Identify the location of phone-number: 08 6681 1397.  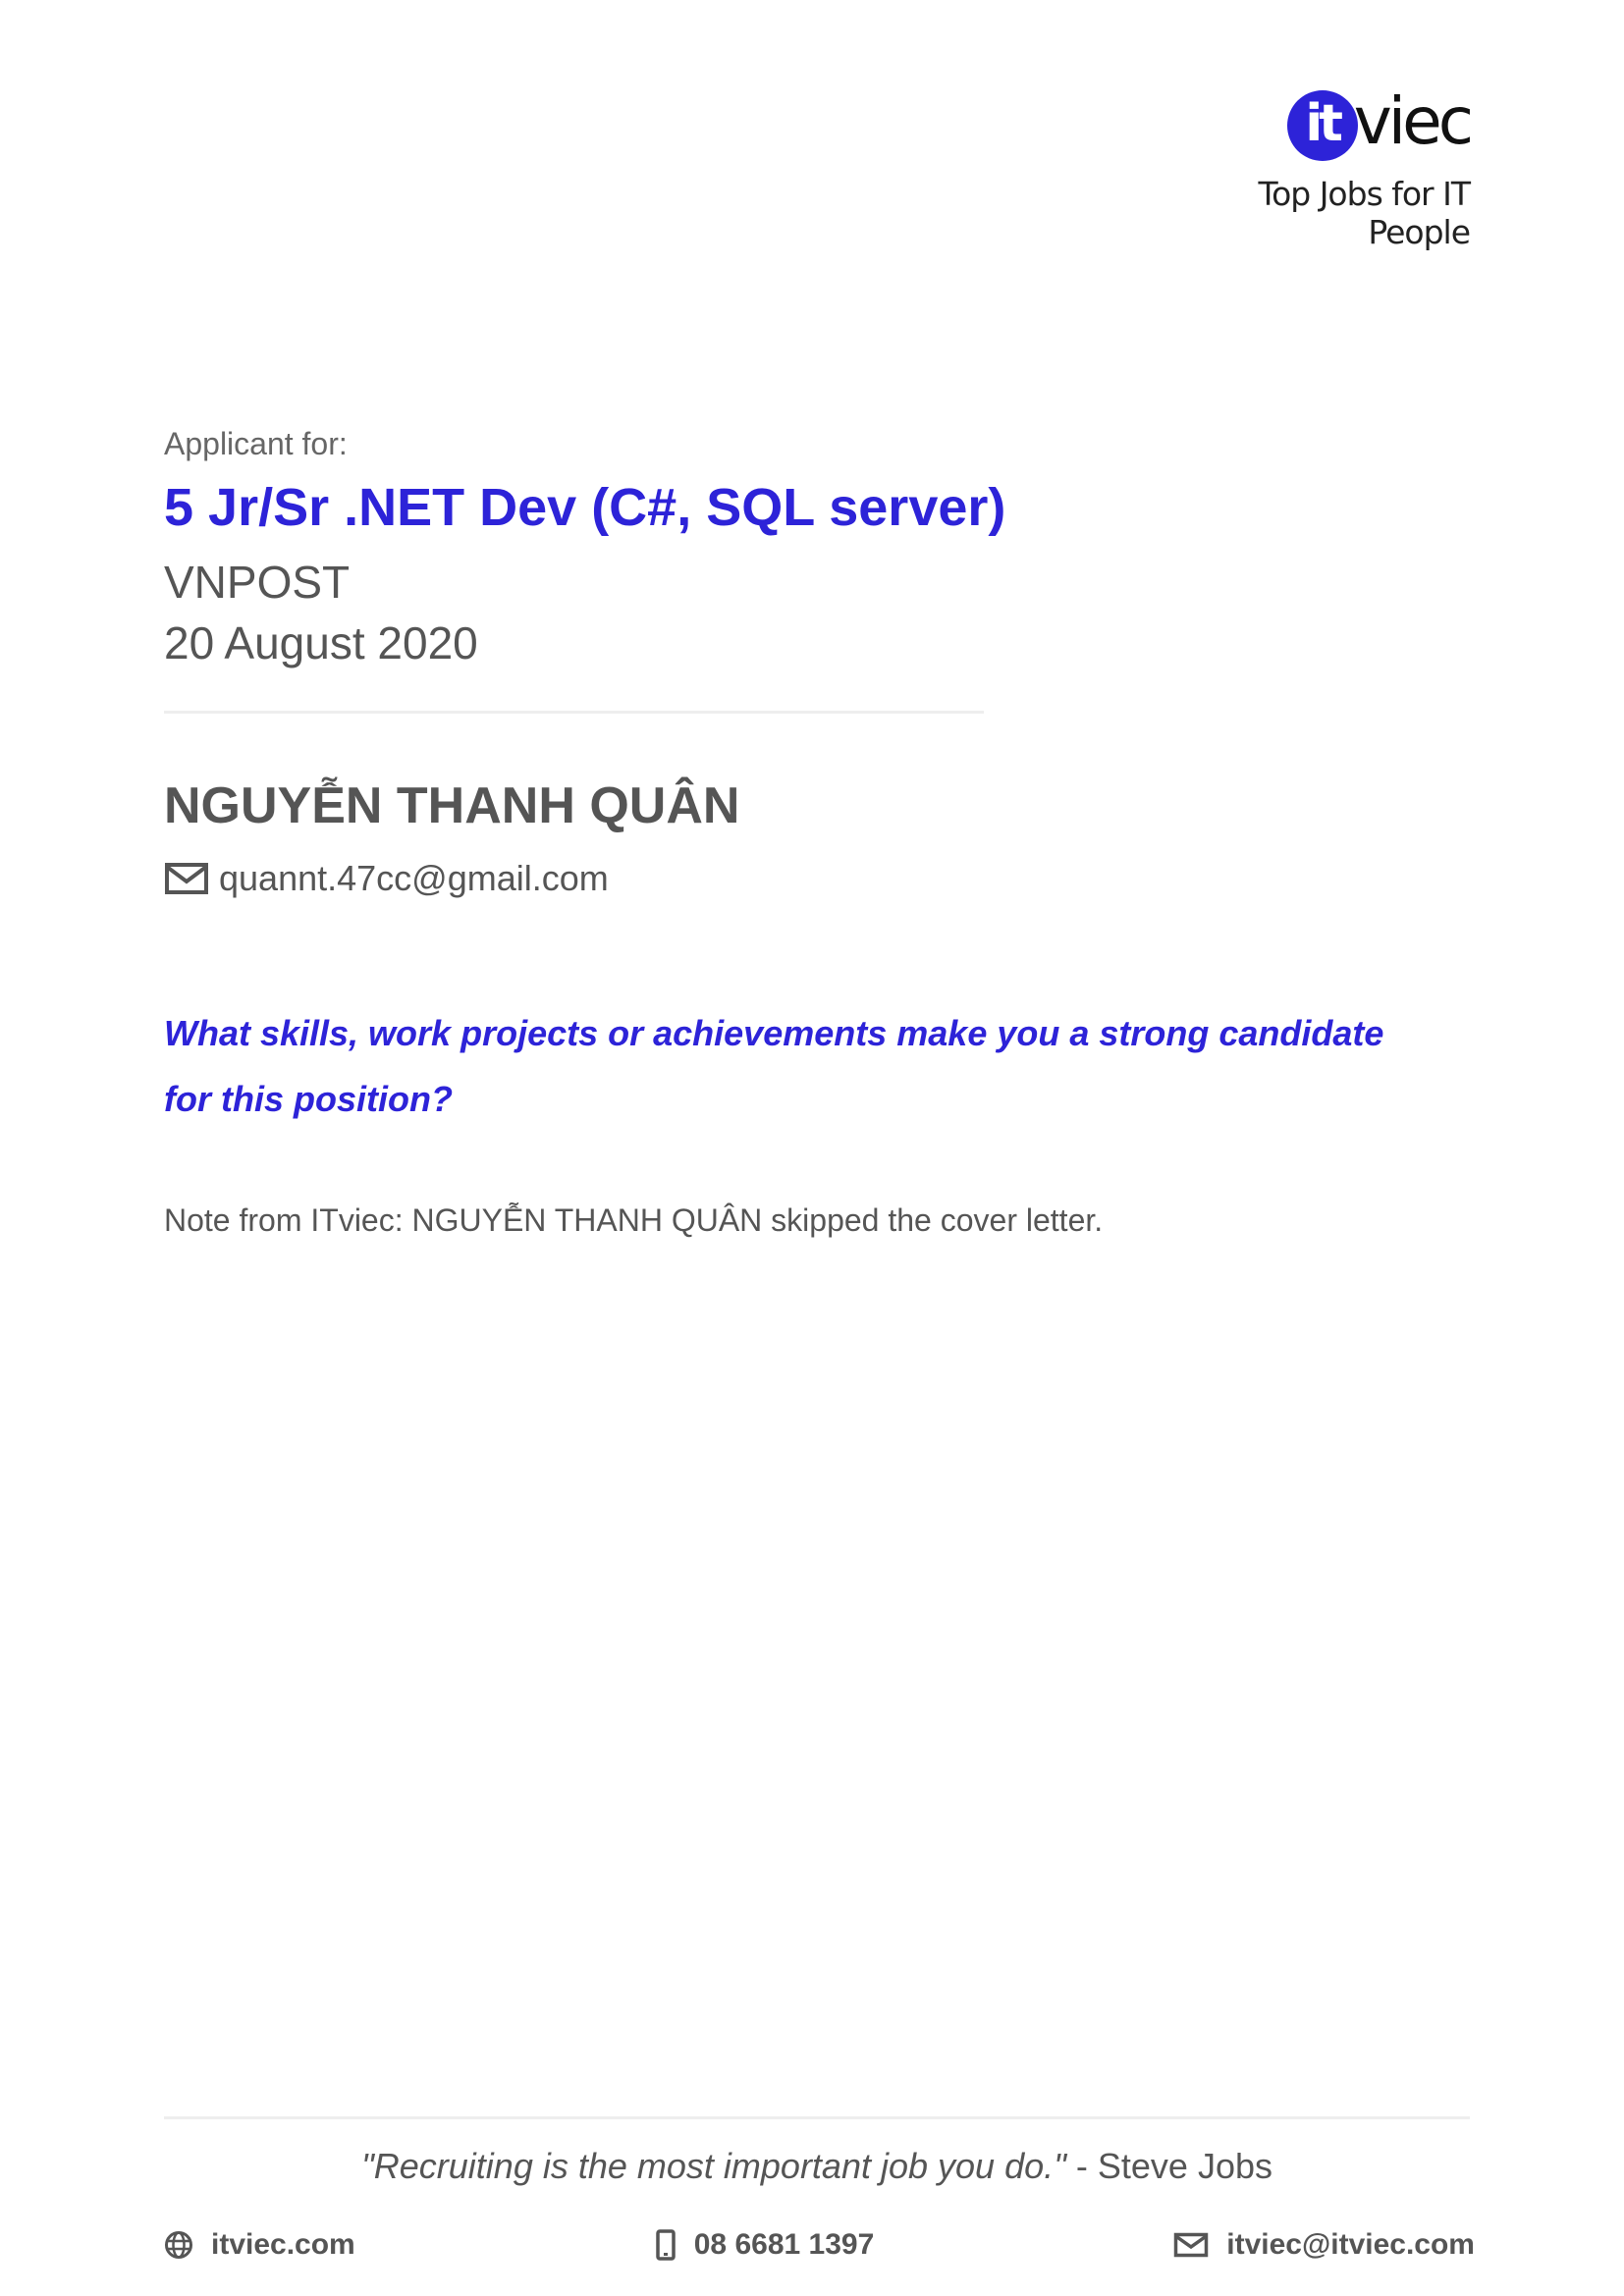
(784, 2245).